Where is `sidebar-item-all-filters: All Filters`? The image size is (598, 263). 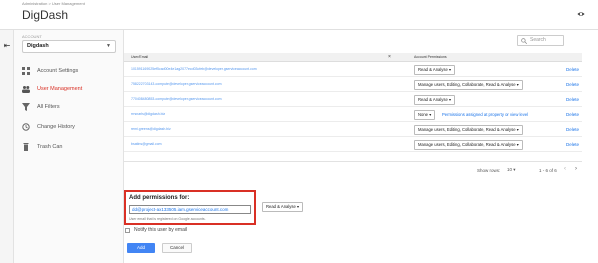 sidebar-item-all-filters: All Filters is located at coordinates (72, 107).